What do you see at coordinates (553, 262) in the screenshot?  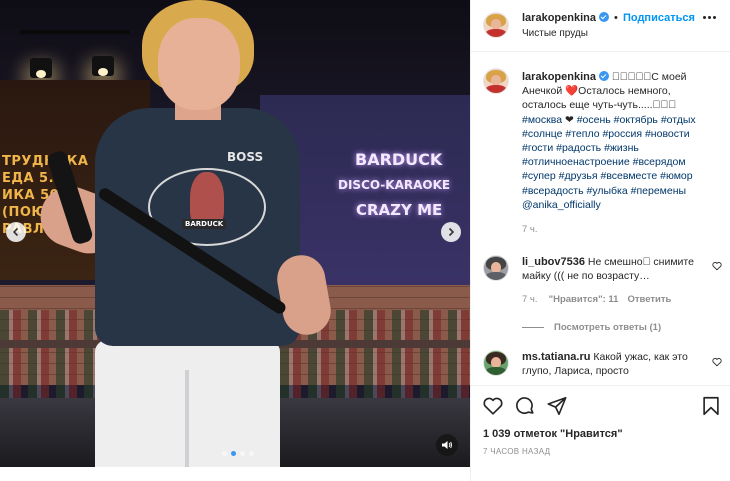 I see `comment-username: li_ubov7536` at bounding box center [553, 262].